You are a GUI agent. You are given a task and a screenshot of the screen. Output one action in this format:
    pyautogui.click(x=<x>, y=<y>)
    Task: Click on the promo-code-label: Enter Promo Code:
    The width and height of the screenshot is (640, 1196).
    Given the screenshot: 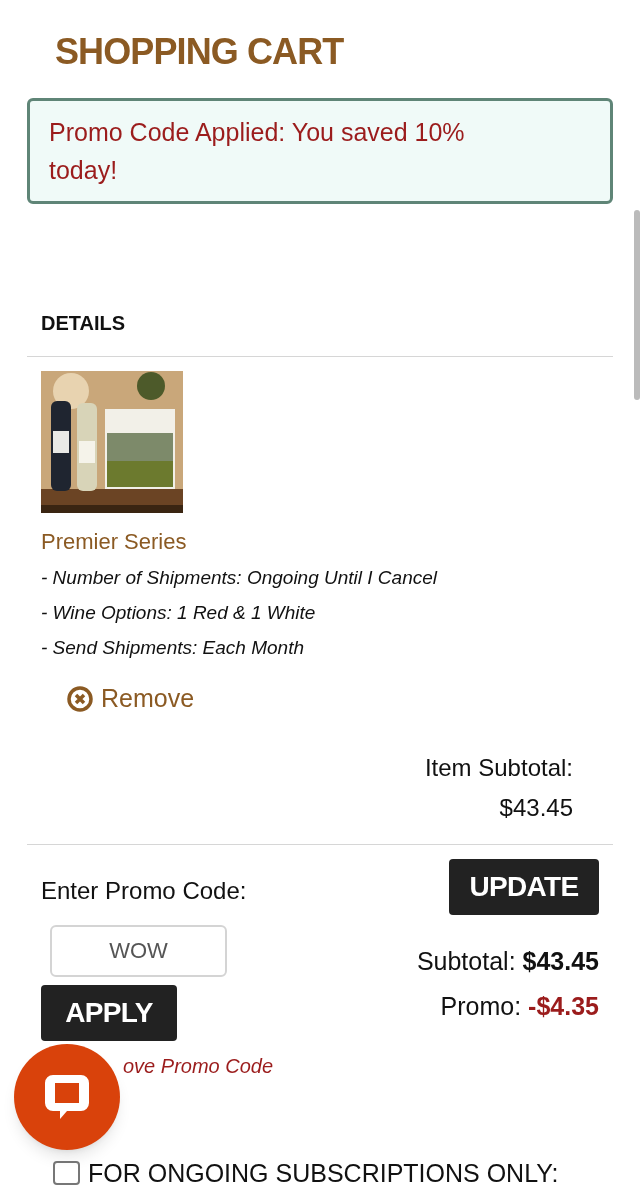 What is the action you would take?
    pyautogui.click(x=144, y=890)
    